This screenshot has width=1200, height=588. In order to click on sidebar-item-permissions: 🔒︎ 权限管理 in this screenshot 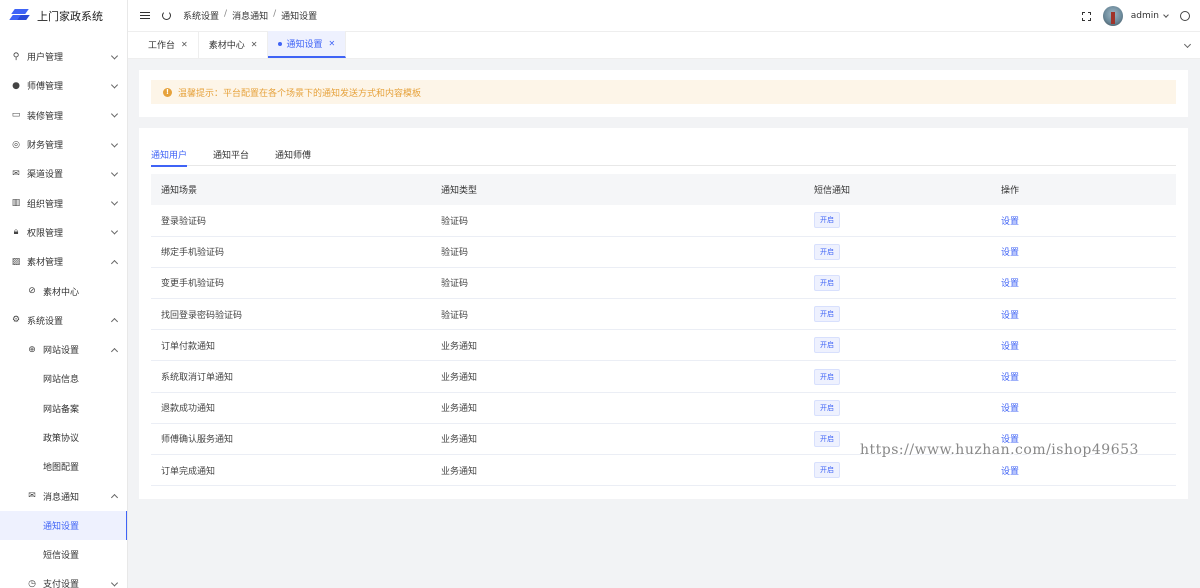, I will do `click(63, 232)`.